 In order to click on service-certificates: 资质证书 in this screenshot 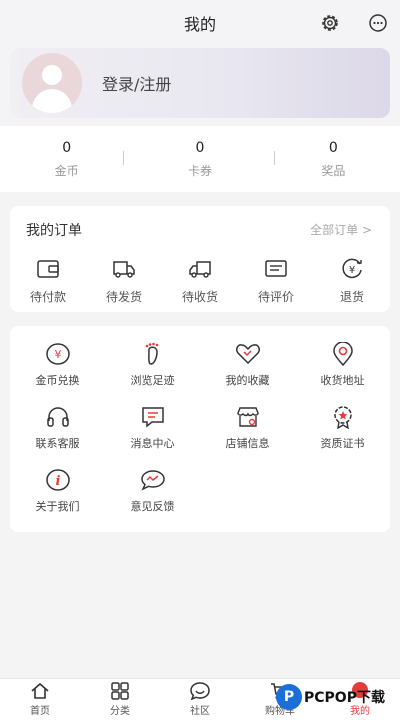, I will do `click(342, 428)`.